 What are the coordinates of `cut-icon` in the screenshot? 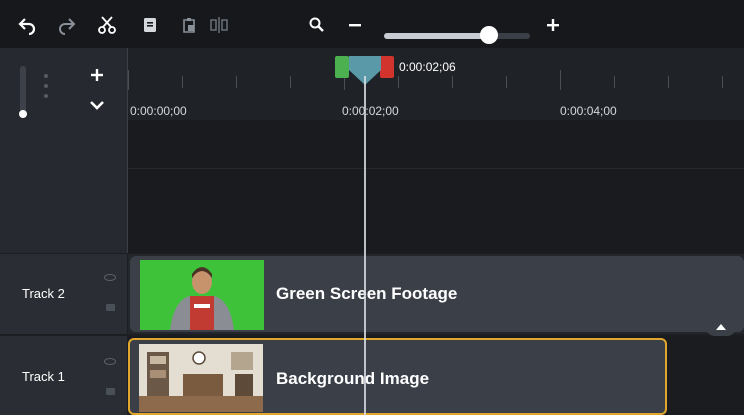 It's located at (107, 25).